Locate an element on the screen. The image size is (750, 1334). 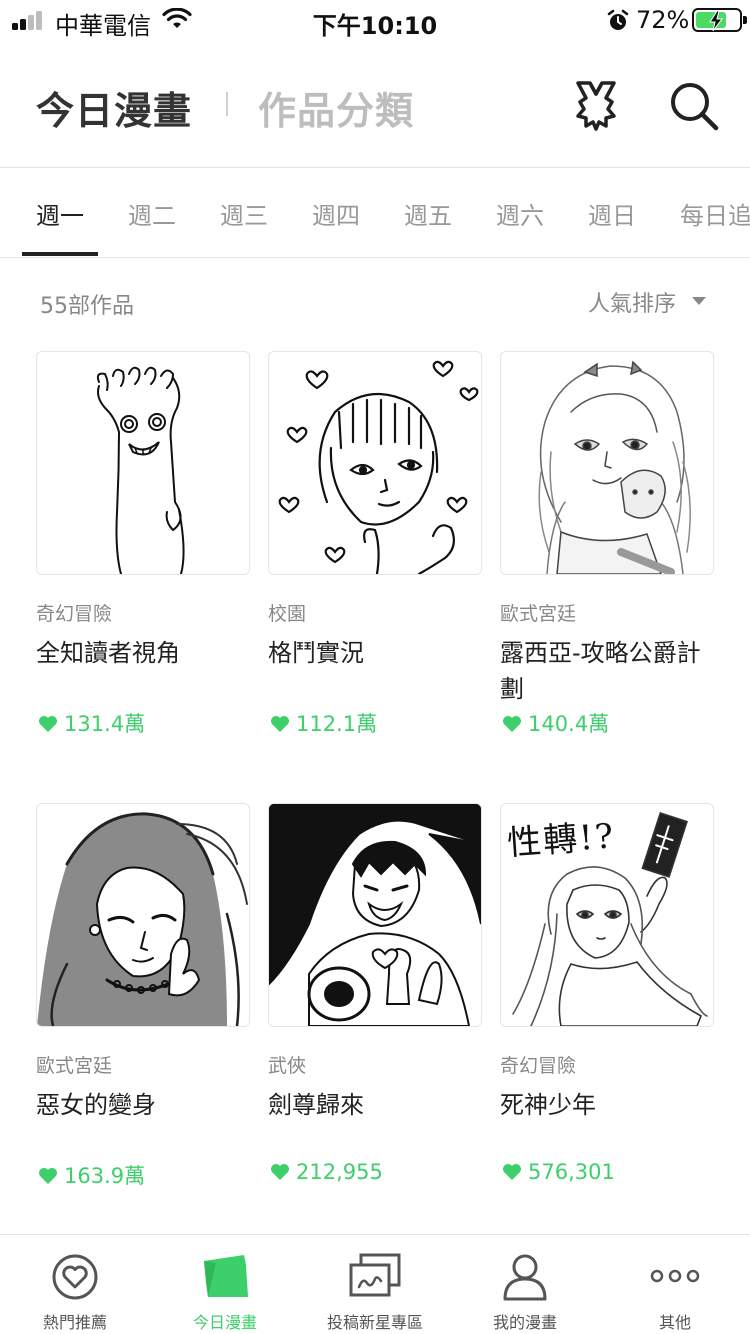
comic-likes: 576,301 is located at coordinates (558, 1172).